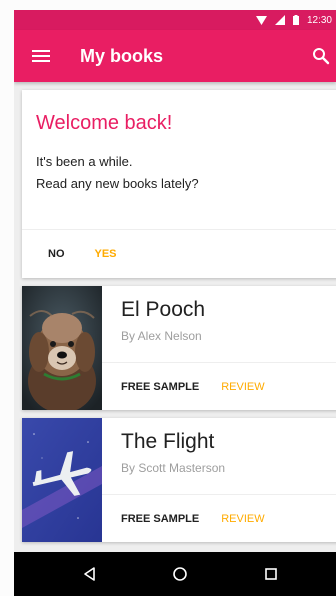 The image size is (336, 596). Describe the element at coordinates (261, 20) in the screenshot. I see `wifi-icon` at that location.